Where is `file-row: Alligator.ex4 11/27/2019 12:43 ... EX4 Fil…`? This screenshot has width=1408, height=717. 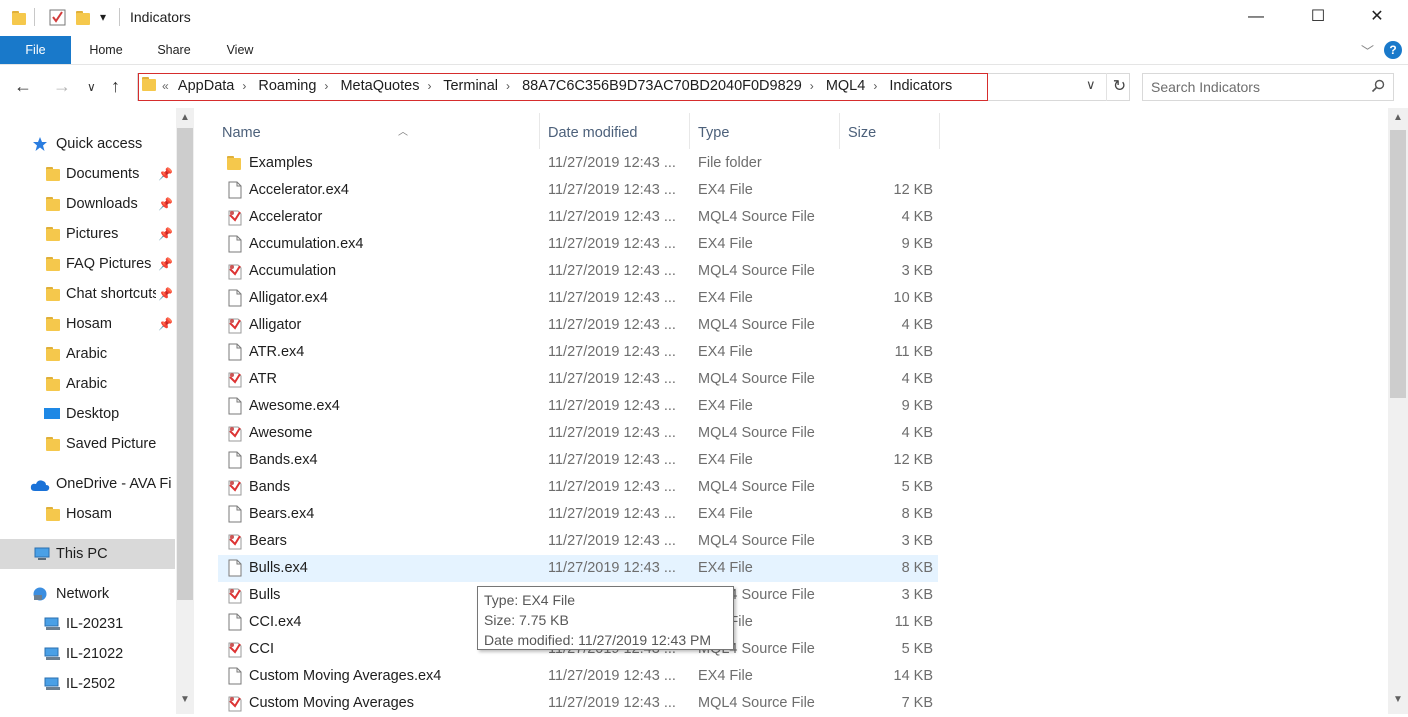
file-row: Alligator.ex4 11/27/2019 12:43 ... EX4 Fil… is located at coordinates (578, 298).